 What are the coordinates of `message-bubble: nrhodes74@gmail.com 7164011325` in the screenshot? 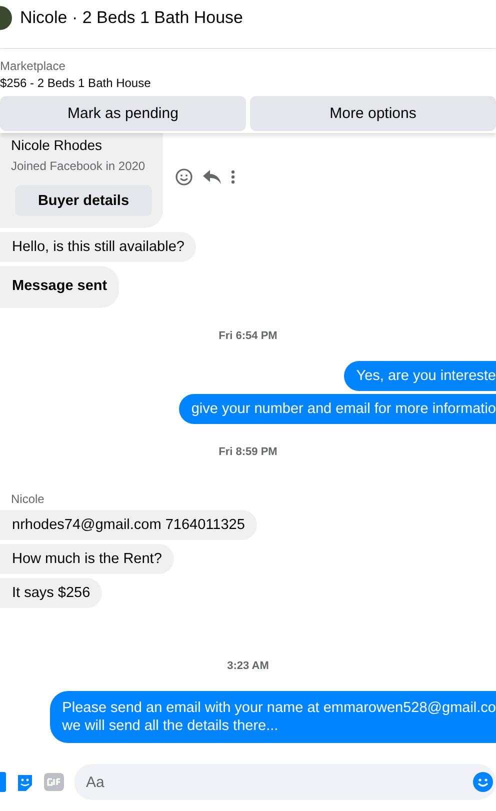 It's located at (128, 525).